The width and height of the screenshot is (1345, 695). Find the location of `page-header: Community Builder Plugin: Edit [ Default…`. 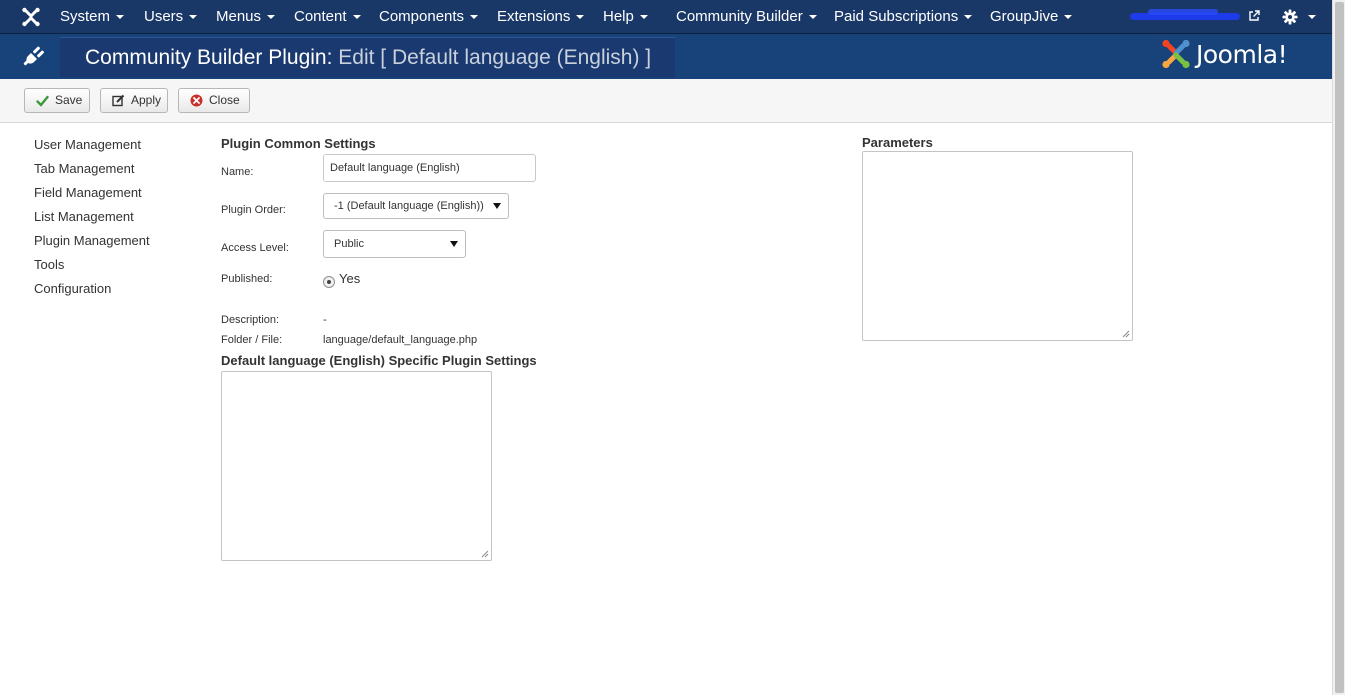

page-header: Community Builder Plugin: Edit [ Default… is located at coordinates (666, 56).